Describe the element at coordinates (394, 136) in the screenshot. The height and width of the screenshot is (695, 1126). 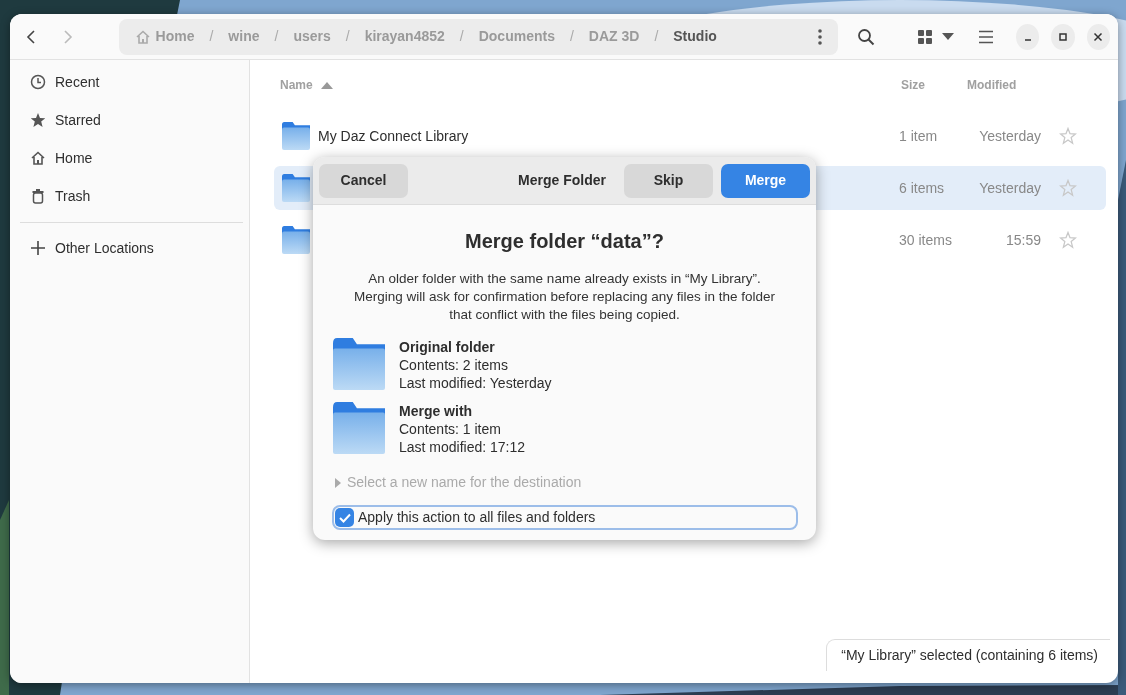
I see `file-name: My Daz Connect Library` at that location.